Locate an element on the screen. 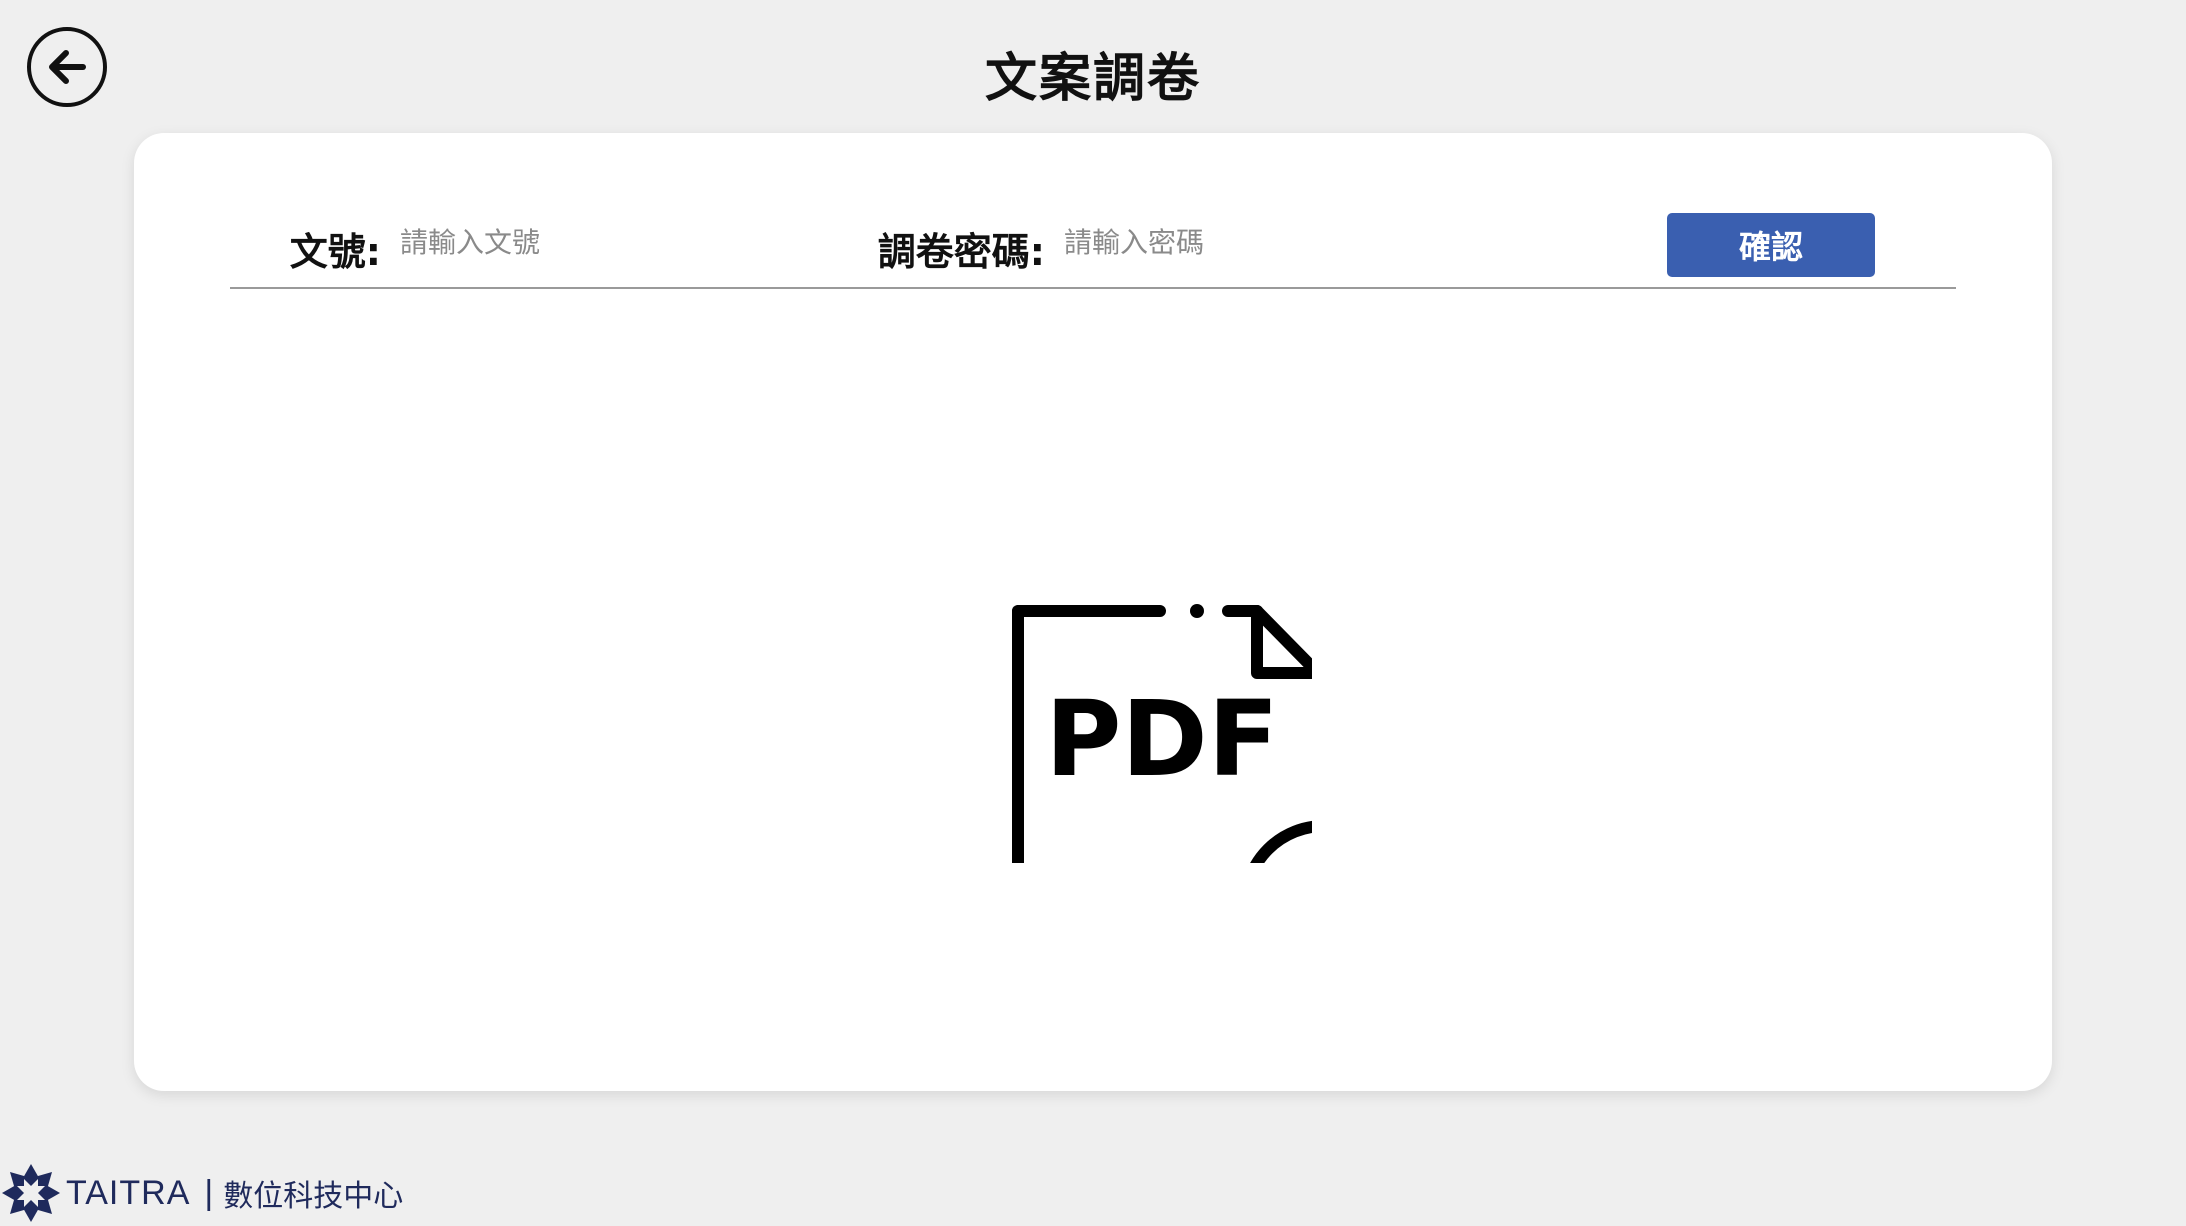 The height and width of the screenshot is (1226, 2186). brand-name: TAITRA is located at coordinates (128, 1192).